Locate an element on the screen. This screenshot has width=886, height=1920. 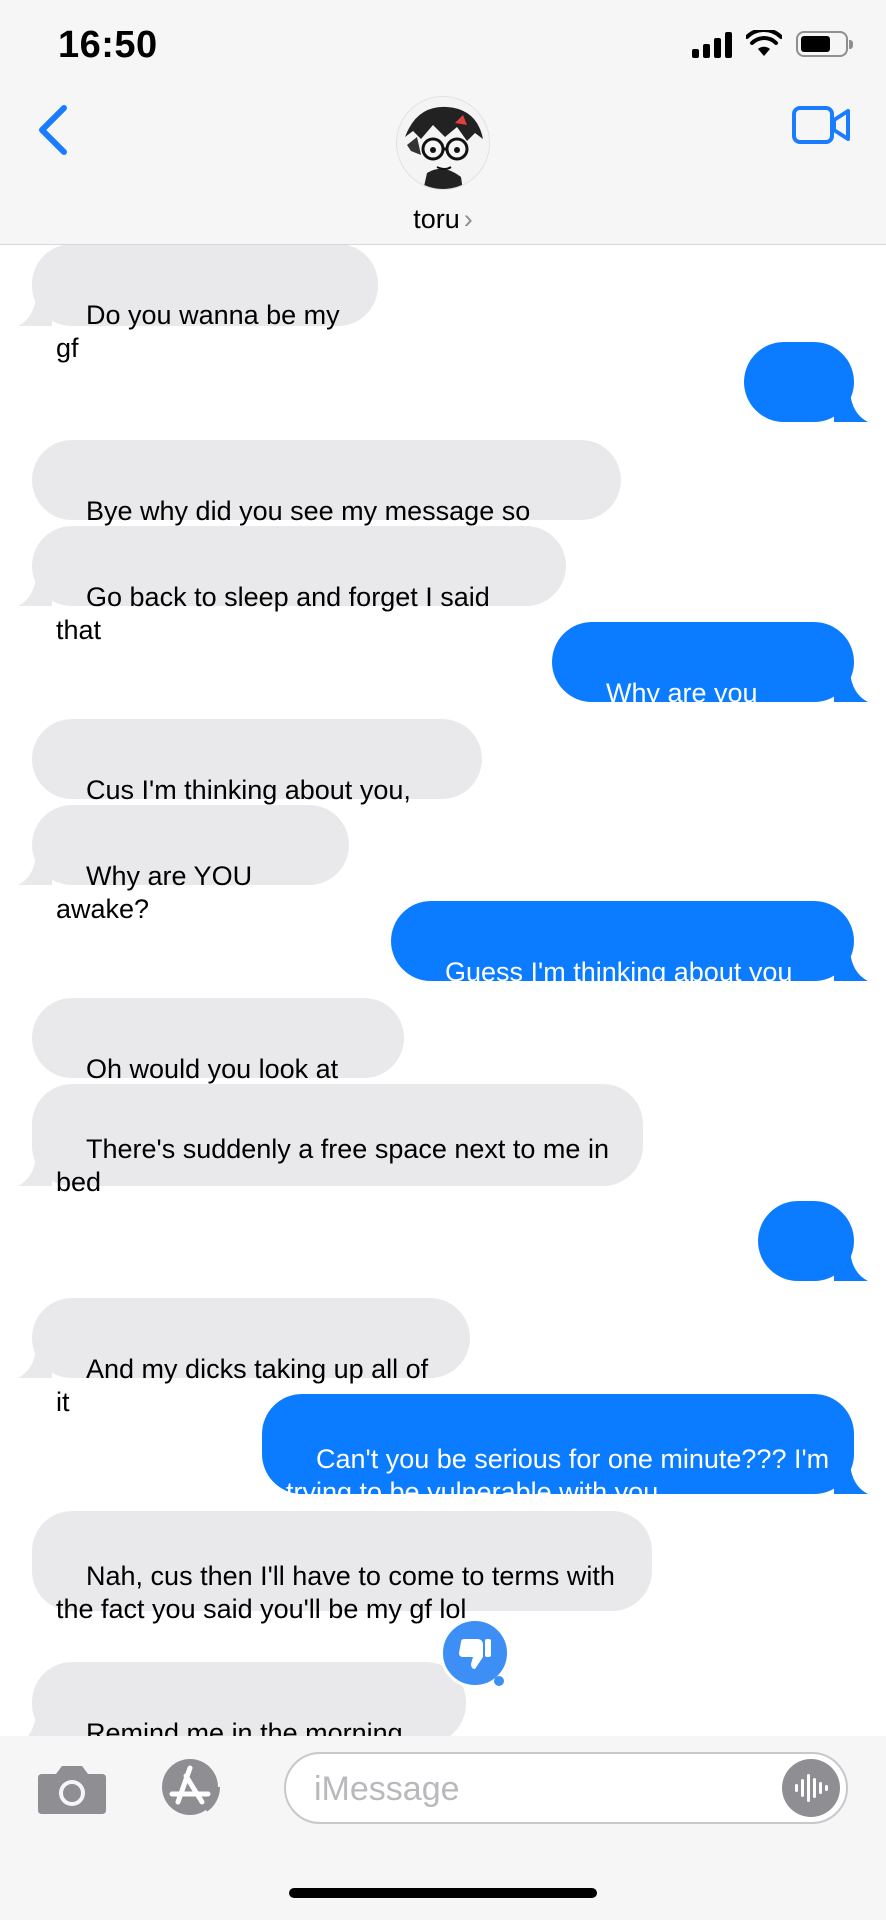
home-indicator is located at coordinates (443, 1893).